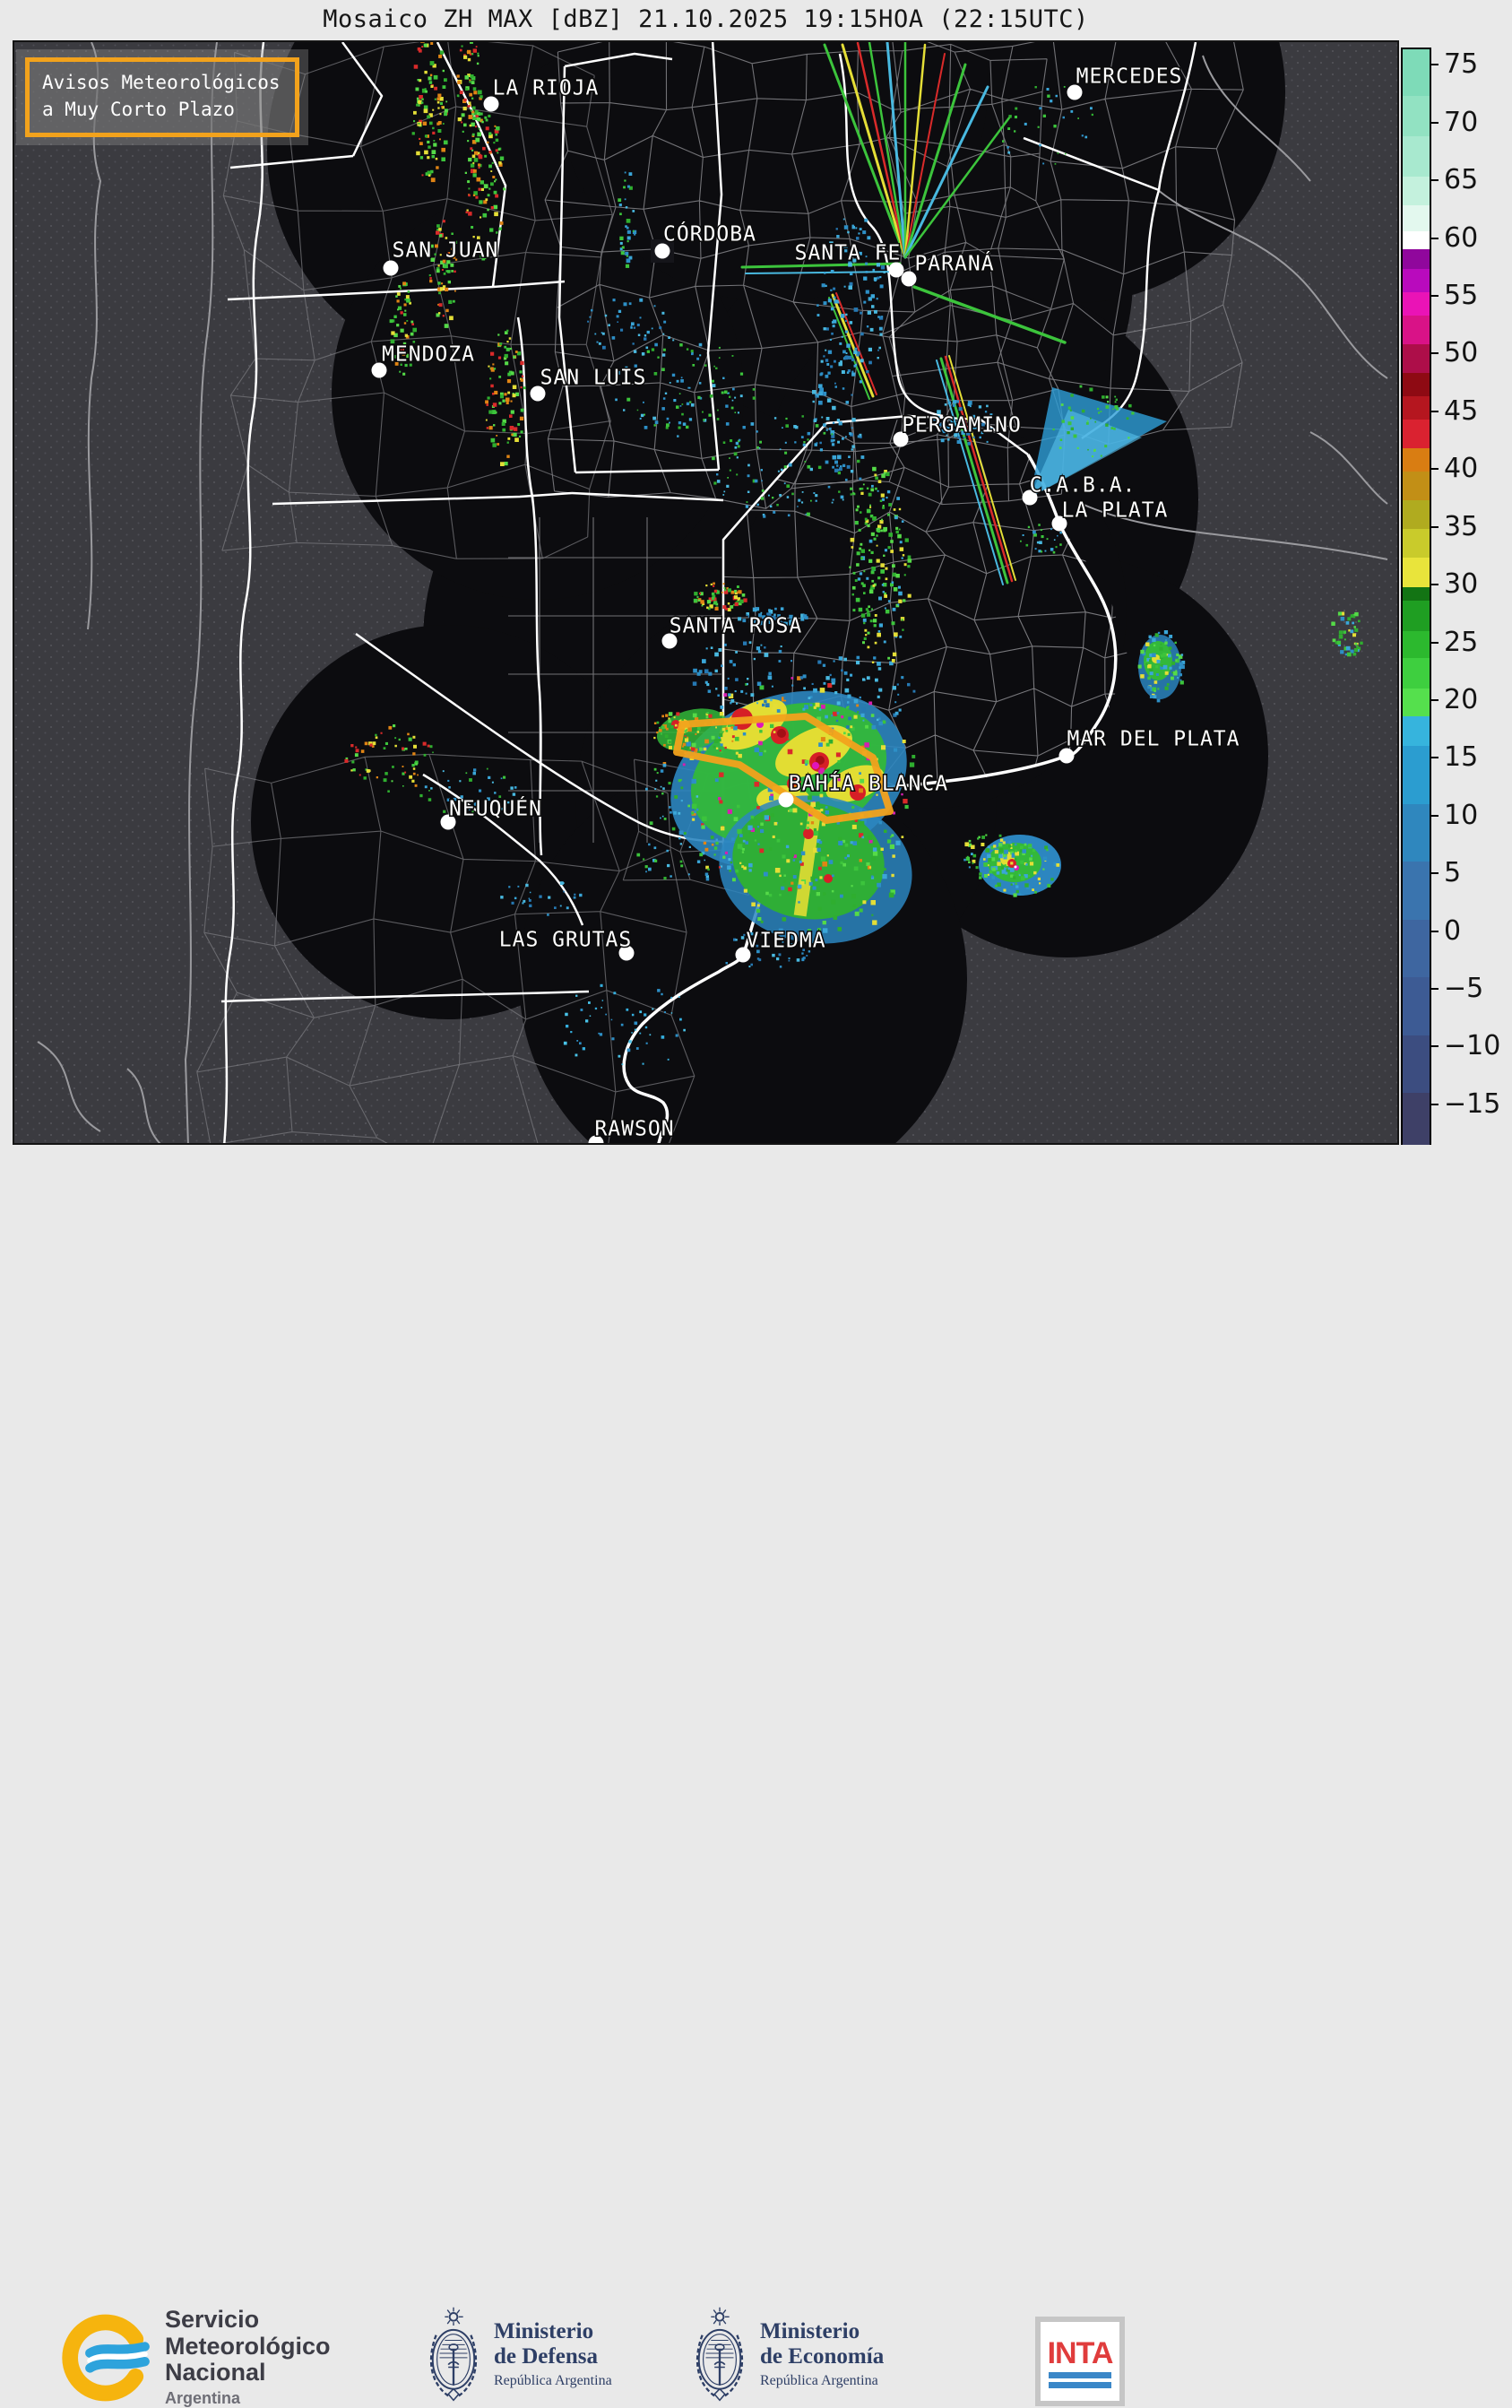  Describe the element at coordinates (810, 2331) in the screenshot. I see `economia-title-line1: Ministerio` at that location.